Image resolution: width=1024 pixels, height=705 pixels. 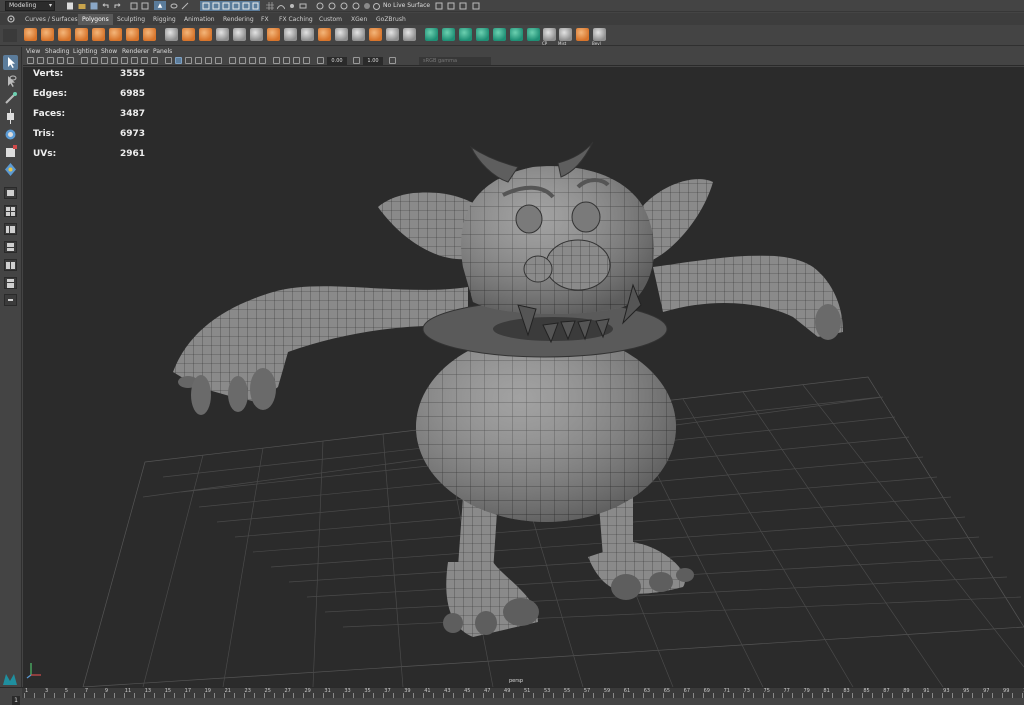 I want to click on render-settings-icon, so click(x=356, y=6).